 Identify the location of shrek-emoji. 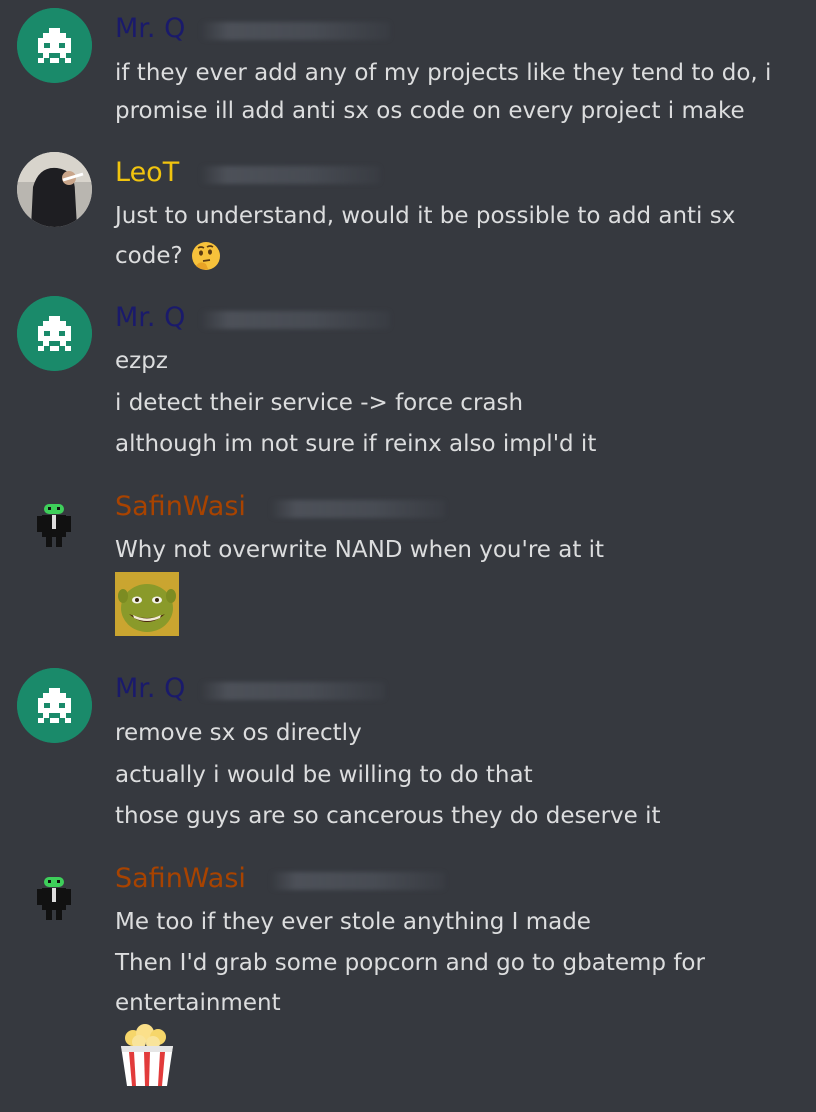
(147, 606).